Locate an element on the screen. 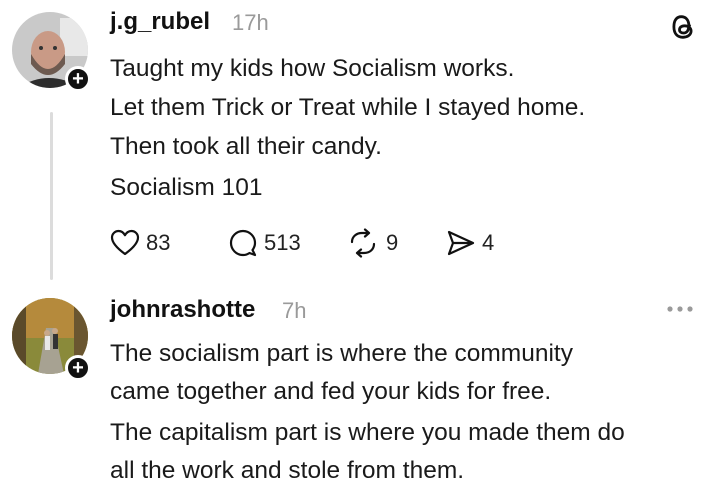 This screenshot has width=728, height=486. reply-text-line: all the work and stole from them. is located at coordinates (287, 470).